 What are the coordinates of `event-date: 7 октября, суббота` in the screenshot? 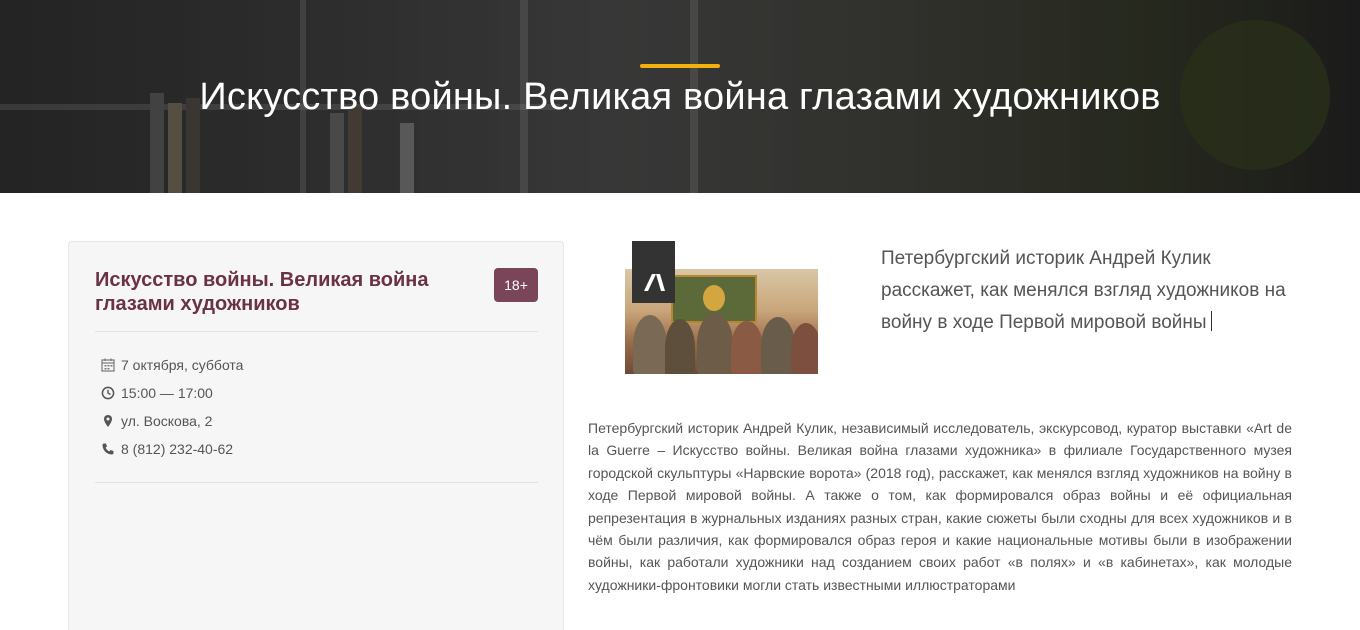 It's located at (172, 365).